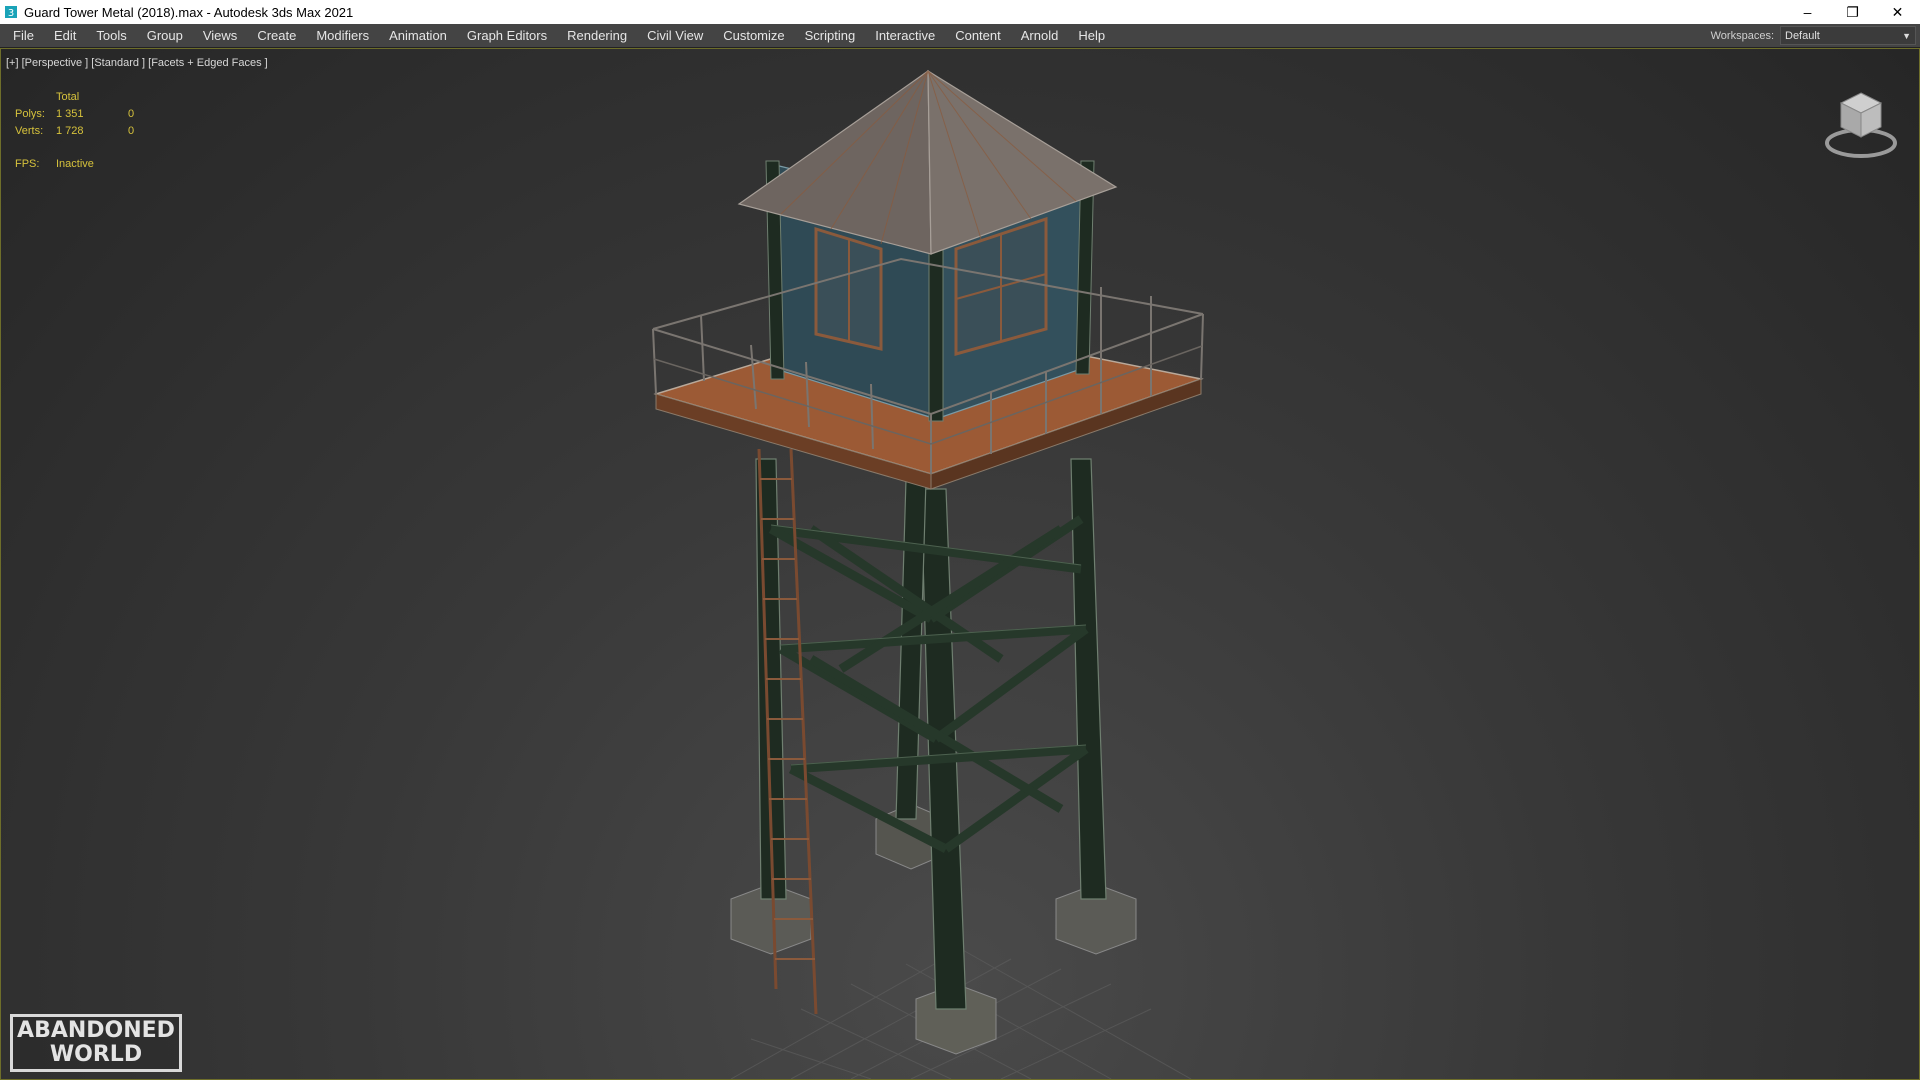  What do you see at coordinates (29, 131) in the screenshot?
I see `verts-label: Verts:` at bounding box center [29, 131].